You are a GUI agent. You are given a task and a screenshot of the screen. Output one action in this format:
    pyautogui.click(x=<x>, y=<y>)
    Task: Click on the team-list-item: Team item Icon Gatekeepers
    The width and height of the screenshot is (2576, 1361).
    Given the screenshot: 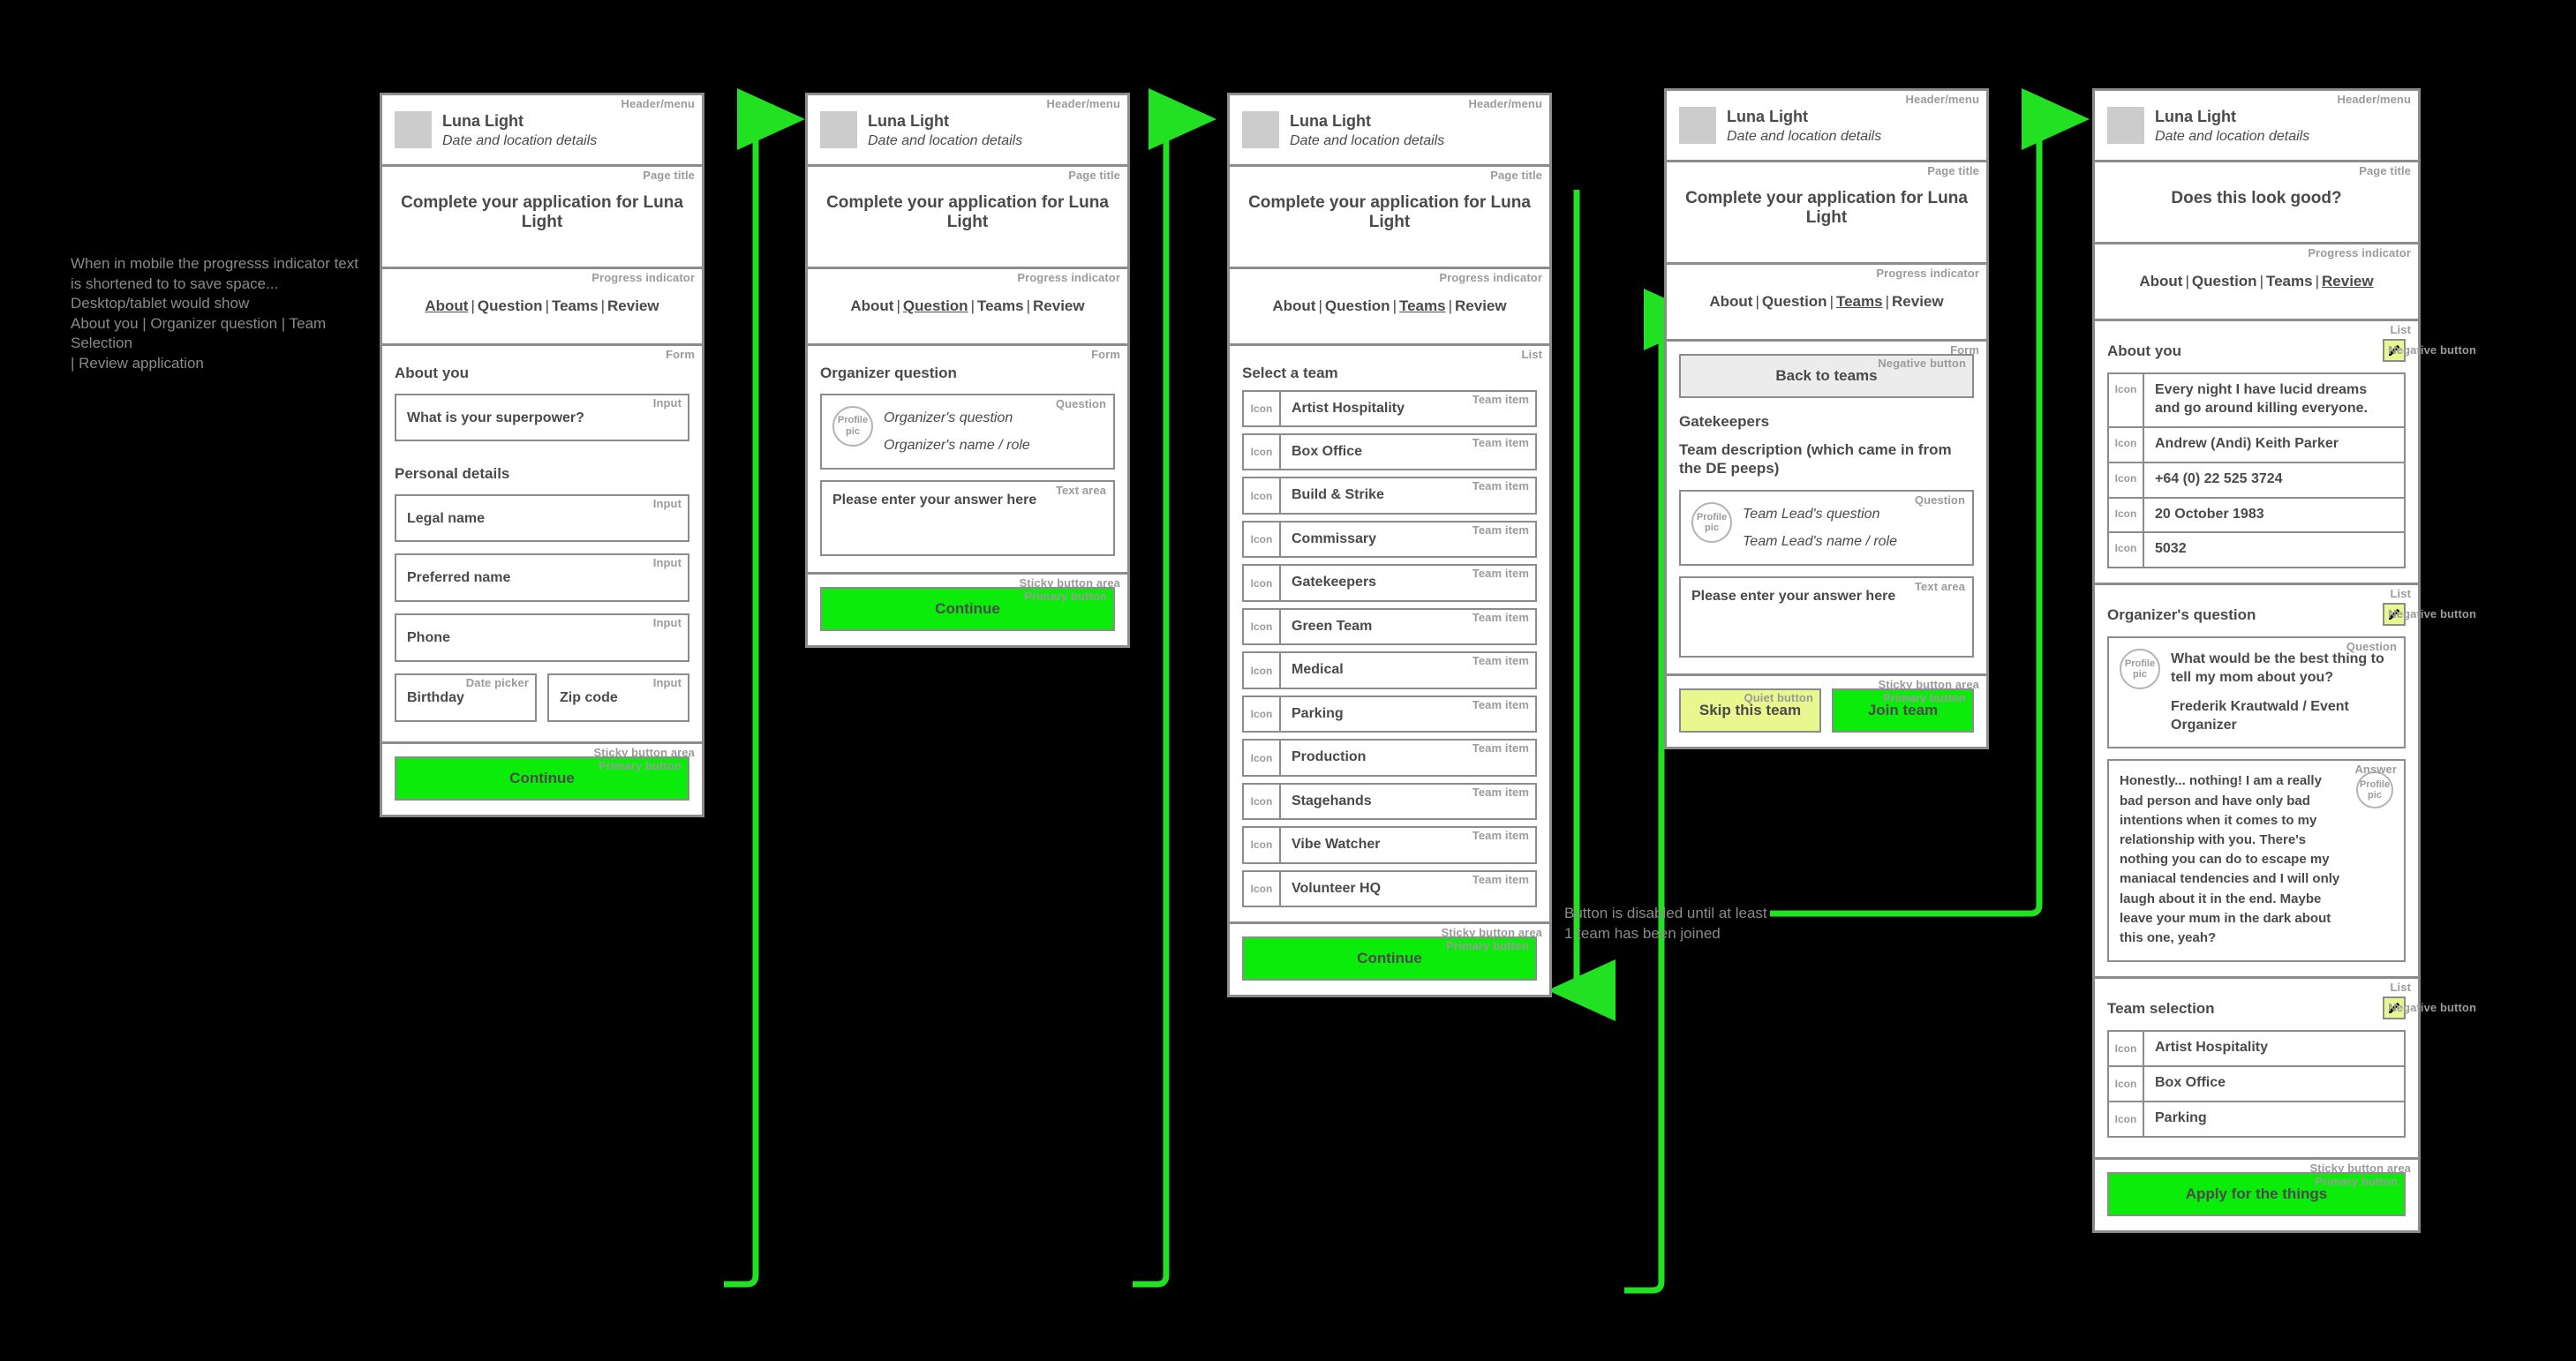 What is the action you would take?
    pyautogui.click(x=1390, y=583)
    